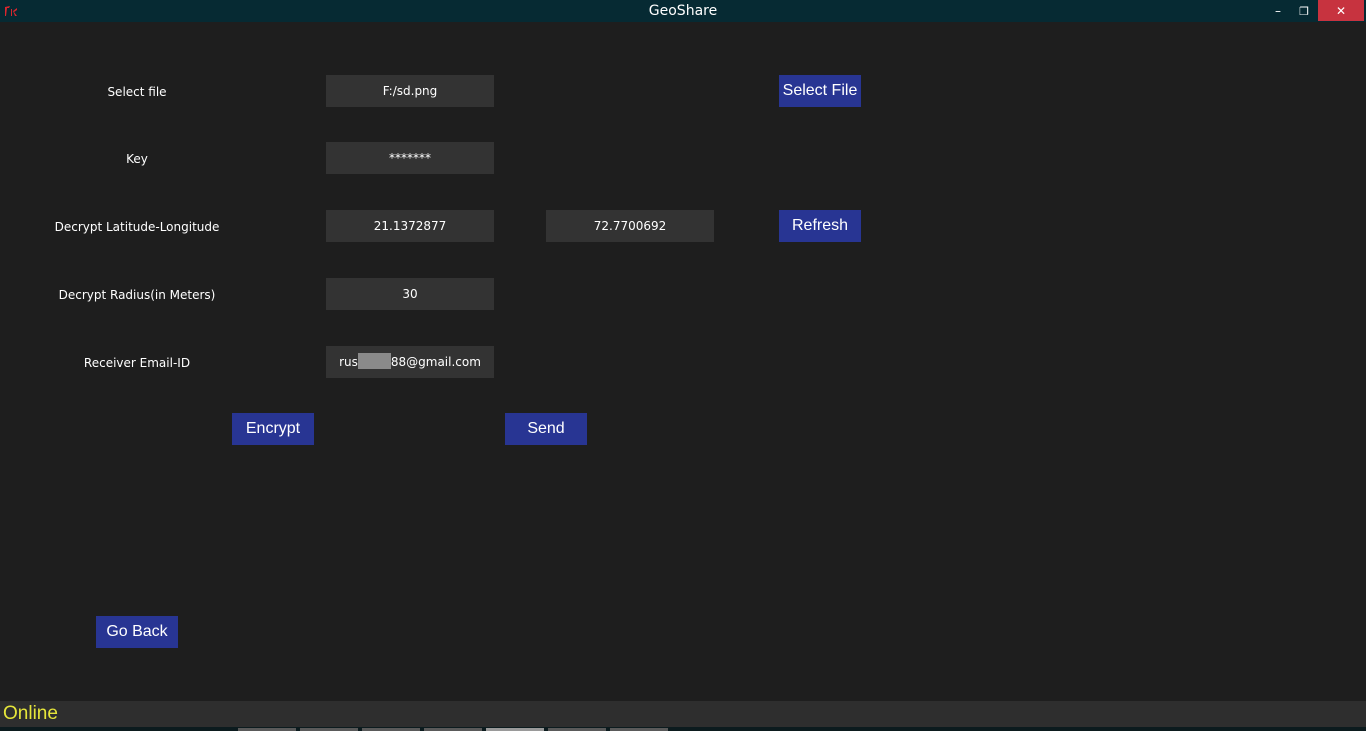 The image size is (1366, 731). I want to click on key-label: Key, so click(137, 159).